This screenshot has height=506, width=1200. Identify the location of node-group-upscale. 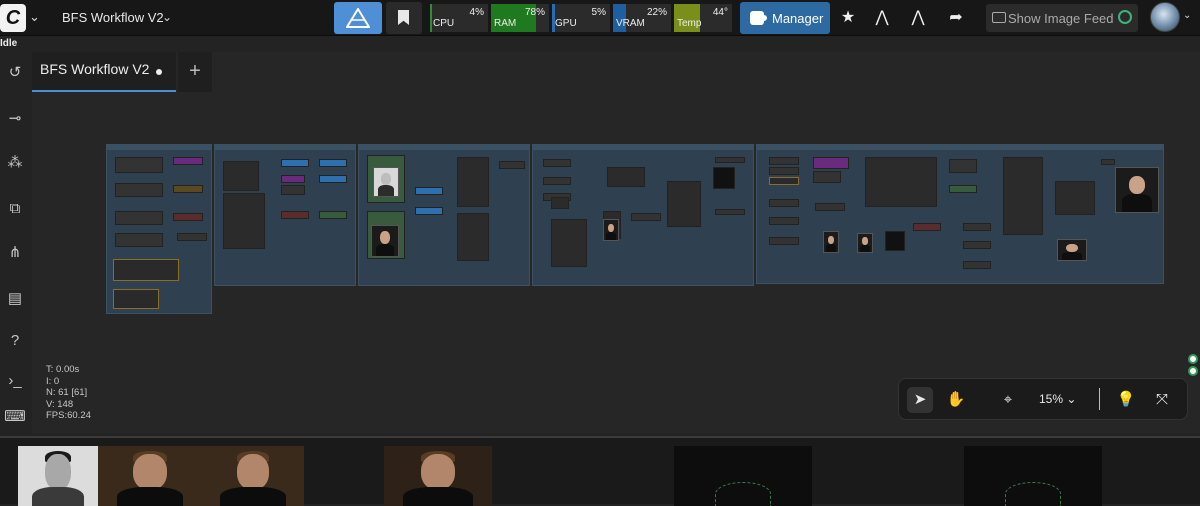
(643, 215).